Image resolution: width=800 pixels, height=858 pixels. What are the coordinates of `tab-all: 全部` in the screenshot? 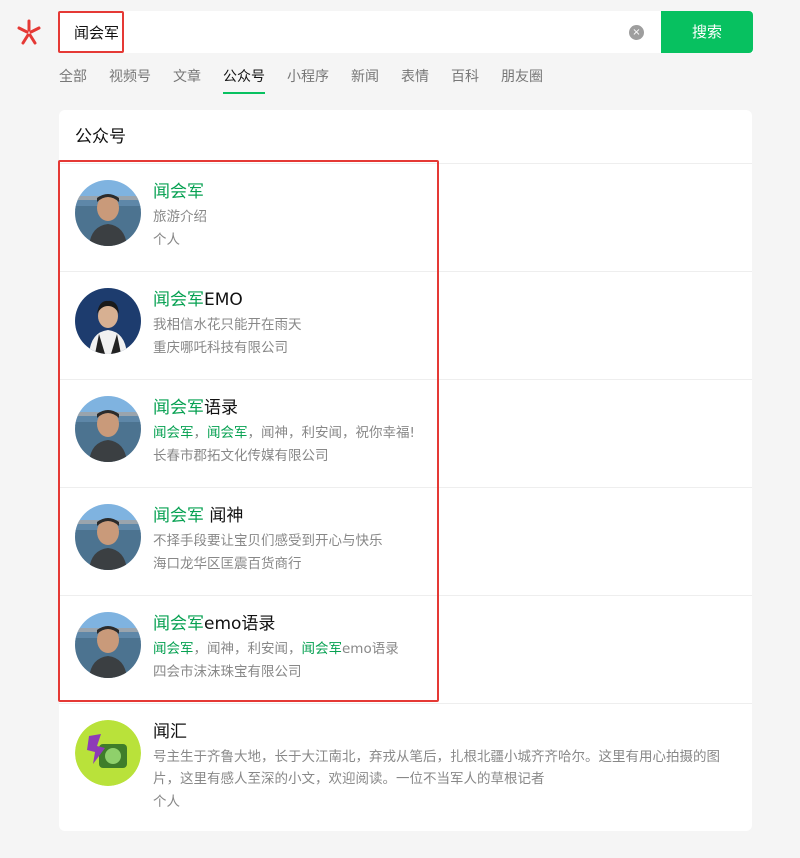 It's located at (73, 80).